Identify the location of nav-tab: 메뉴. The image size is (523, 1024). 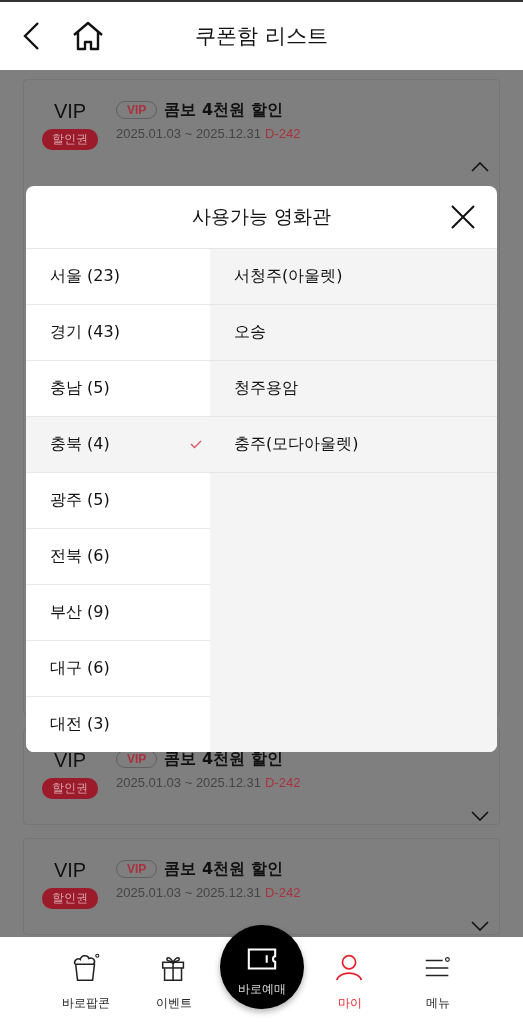
(437, 980).